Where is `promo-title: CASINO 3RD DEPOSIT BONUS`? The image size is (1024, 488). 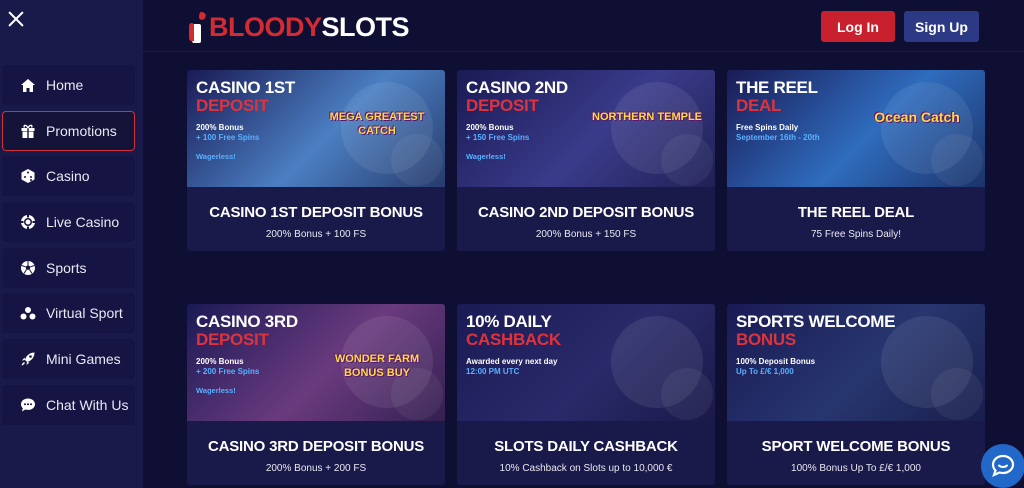 promo-title: CASINO 3RD DEPOSIT BONUS is located at coordinates (316, 446).